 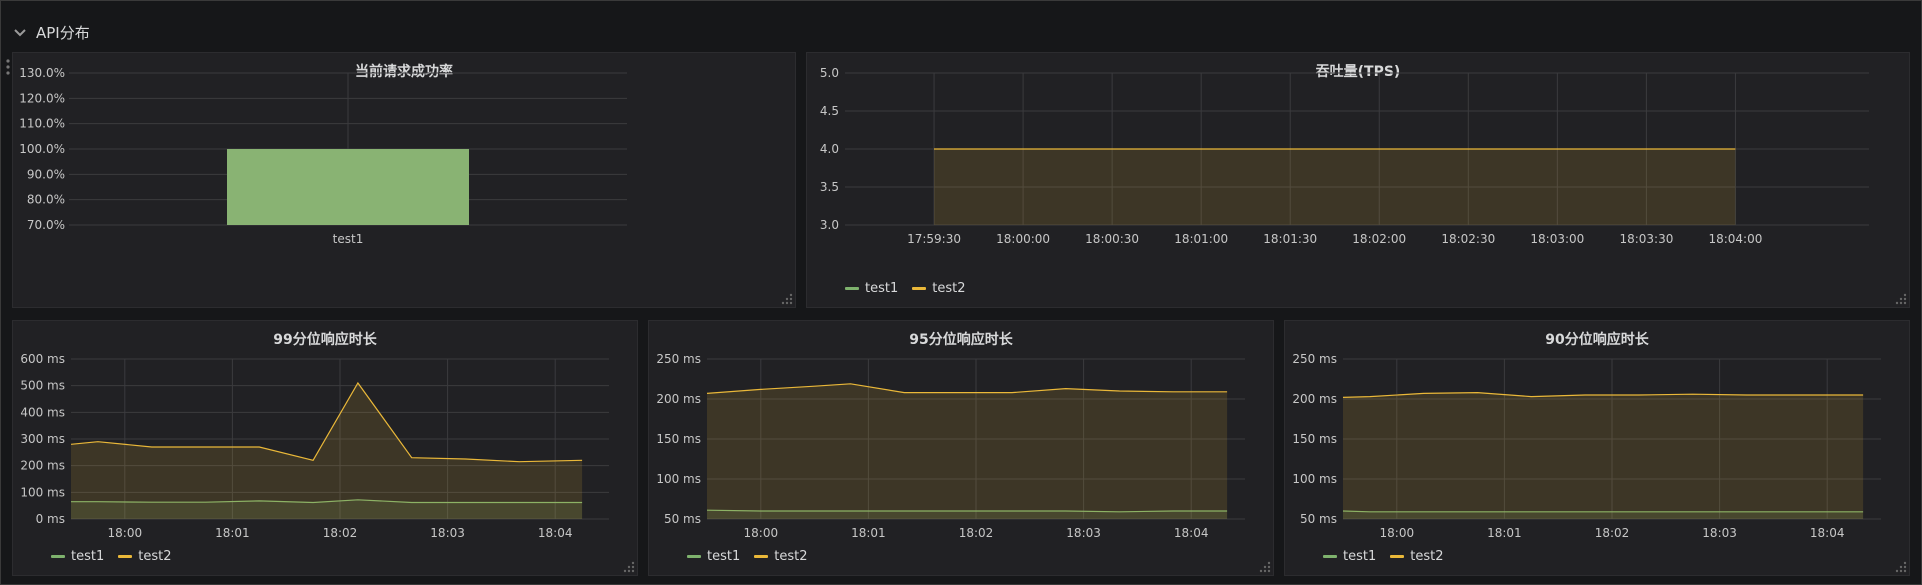 I want to click on row-header: API分布, so click(x=51, y=32).